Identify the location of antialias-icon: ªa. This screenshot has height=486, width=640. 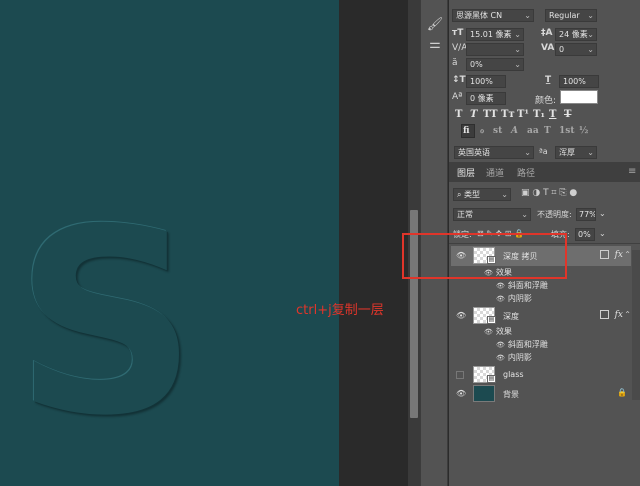
(543, 151).